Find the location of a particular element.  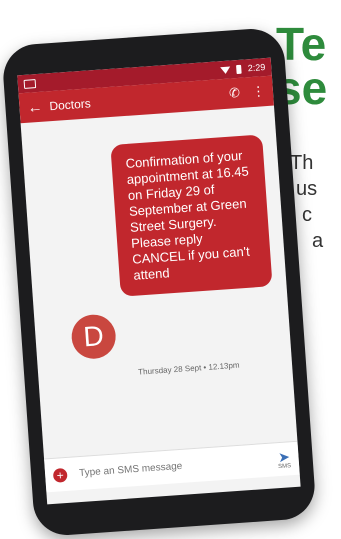

status-indicators: 2:29 is located at coordinates (243, 68).